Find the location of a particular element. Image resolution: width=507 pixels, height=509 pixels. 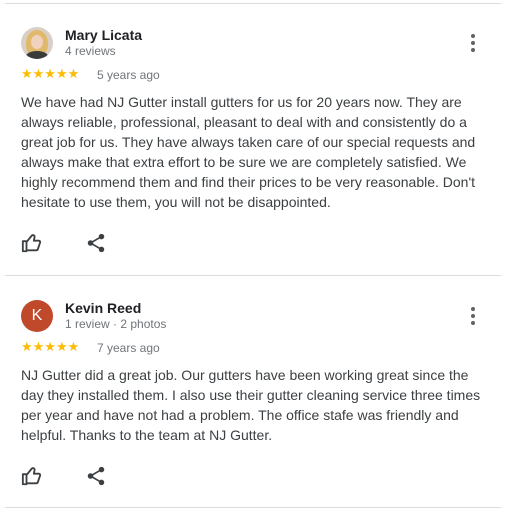

review-date: 5 years ago is located at coordinates (128, 75).